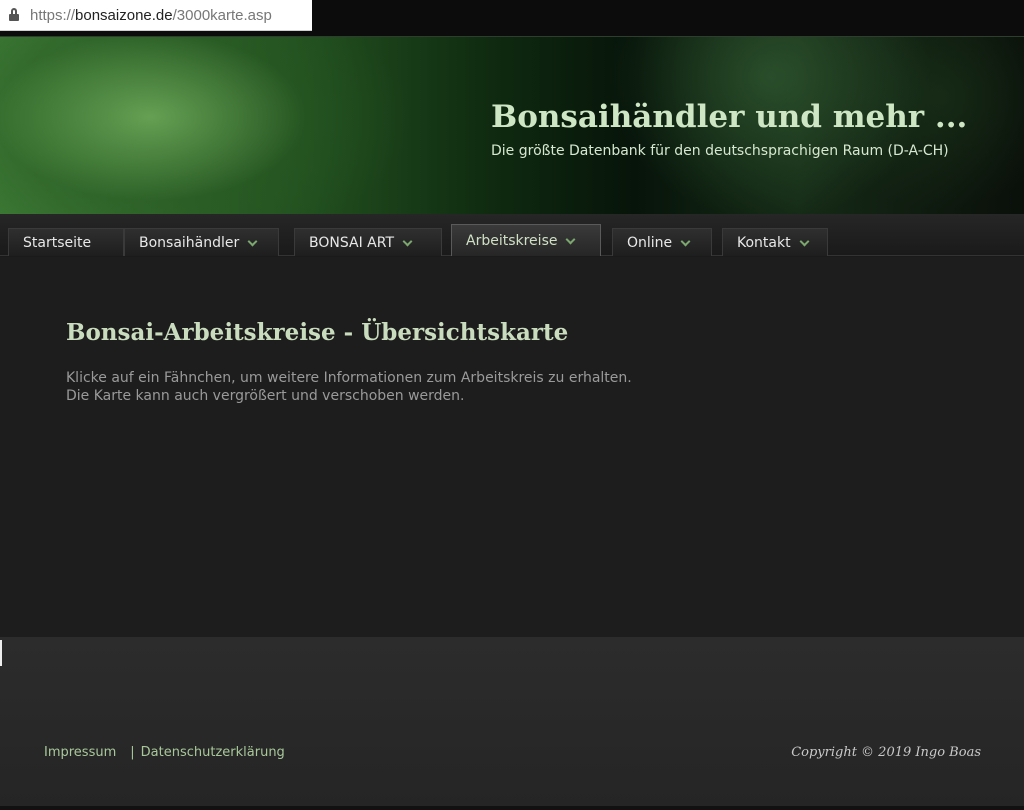  Describe the element at coordinates (1, 653) in the screenshot. I see `page-edge` at that location.